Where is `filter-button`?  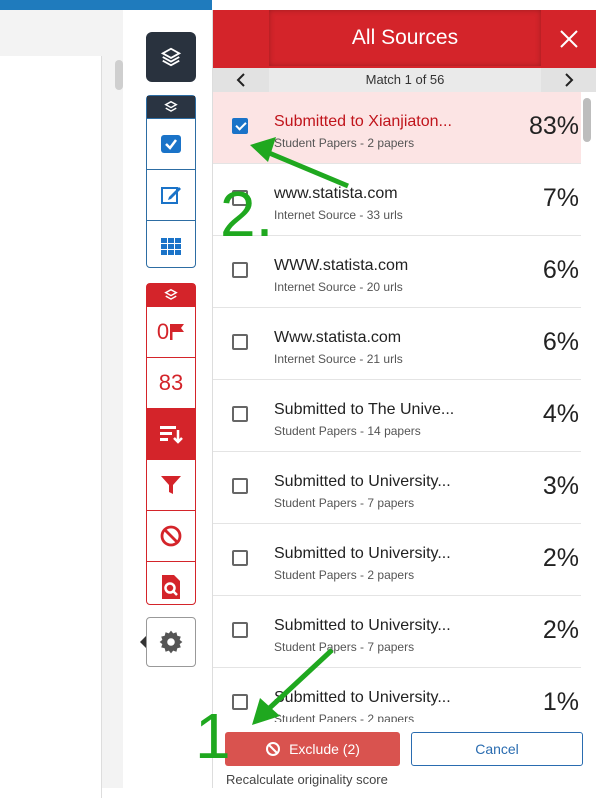
filter-button is located at coordinates (171, 484).